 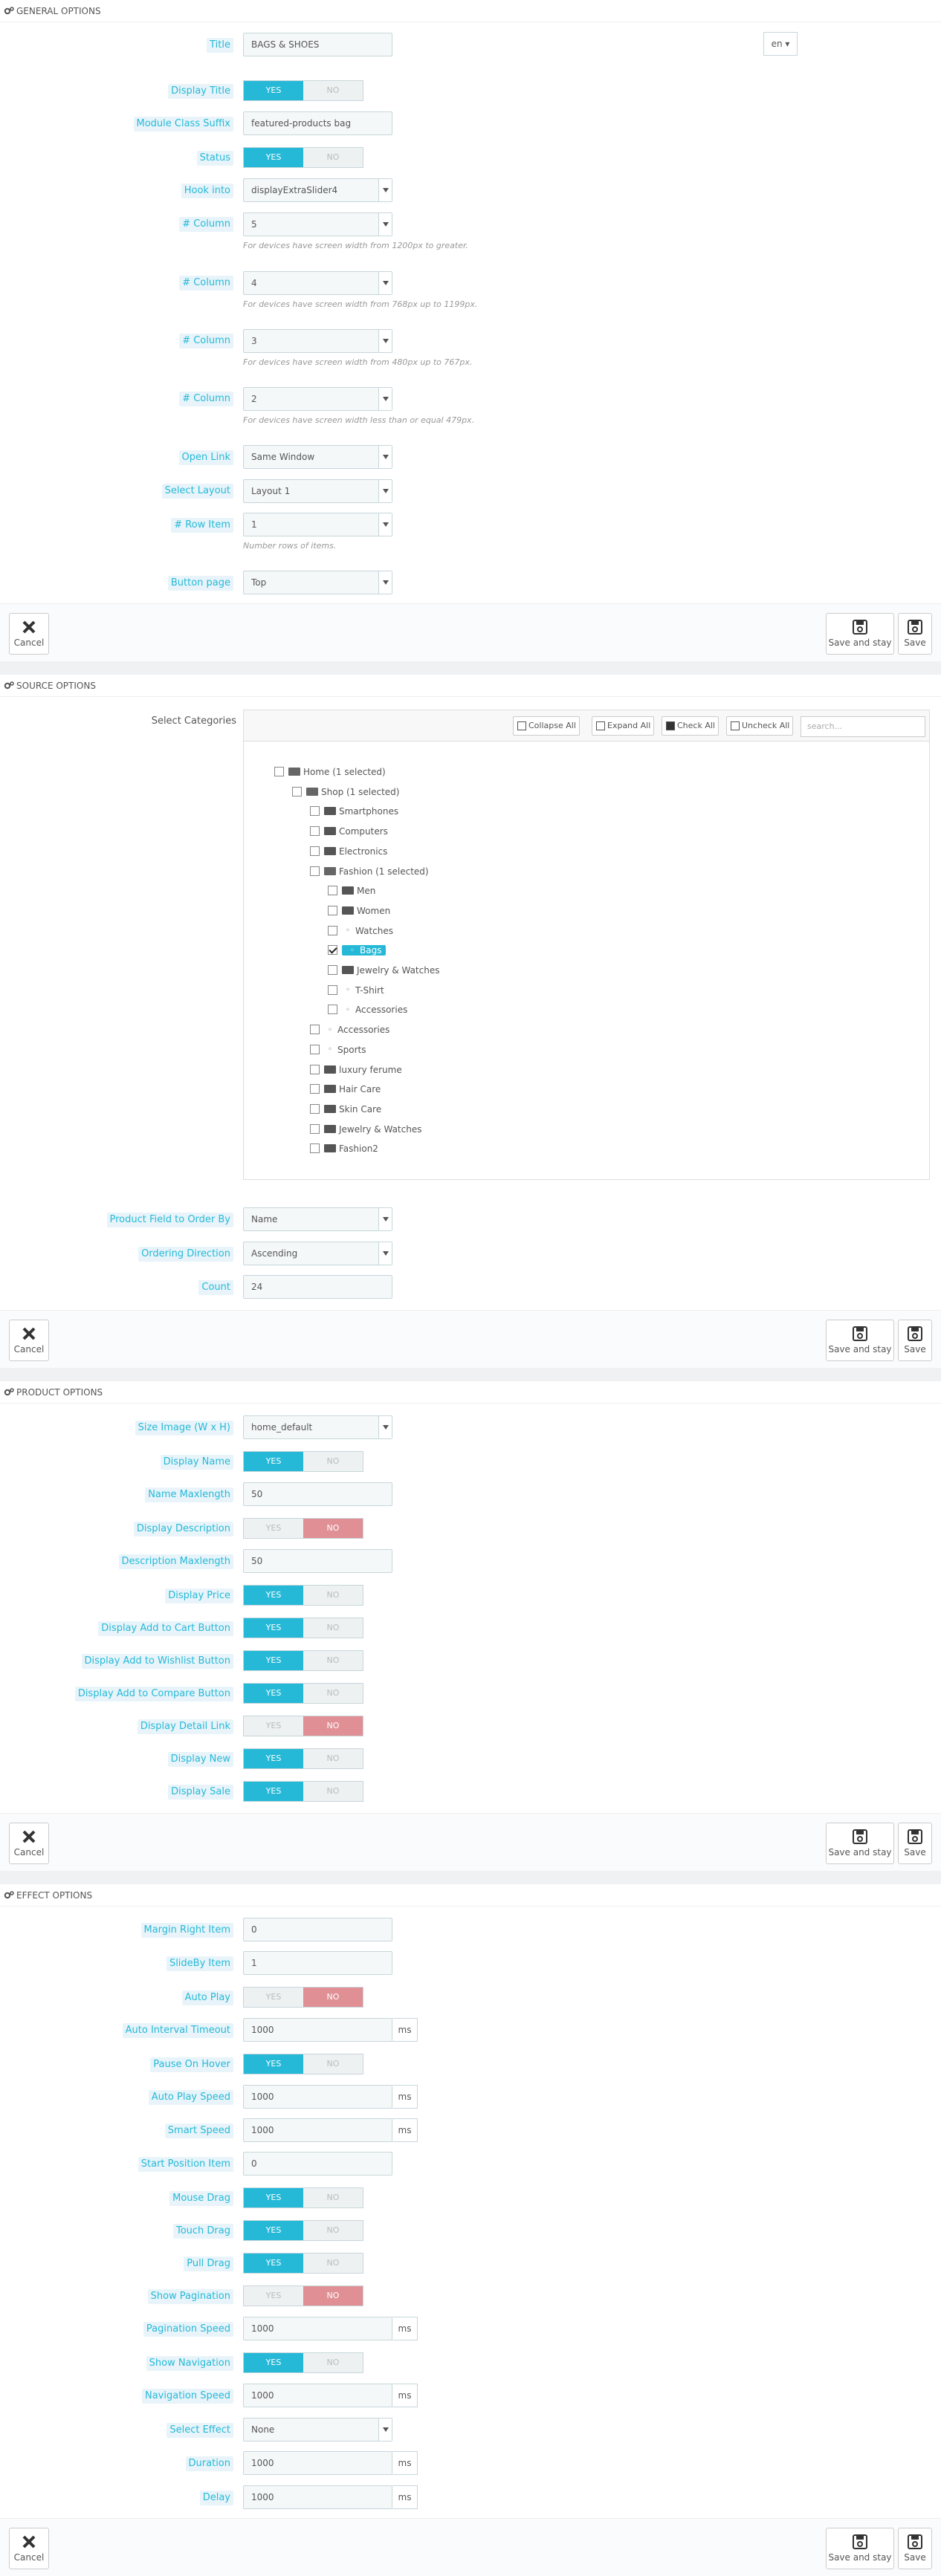 I want to click on tree-node-content: Electronics, so click(x=355, y=851).